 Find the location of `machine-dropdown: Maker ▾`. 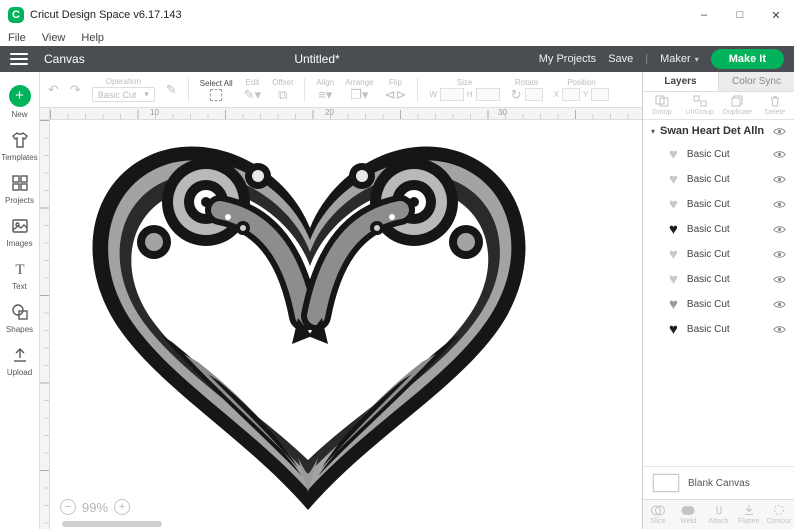

machine-dropdown: Maker ▾ is located at coordinates (679, 59).